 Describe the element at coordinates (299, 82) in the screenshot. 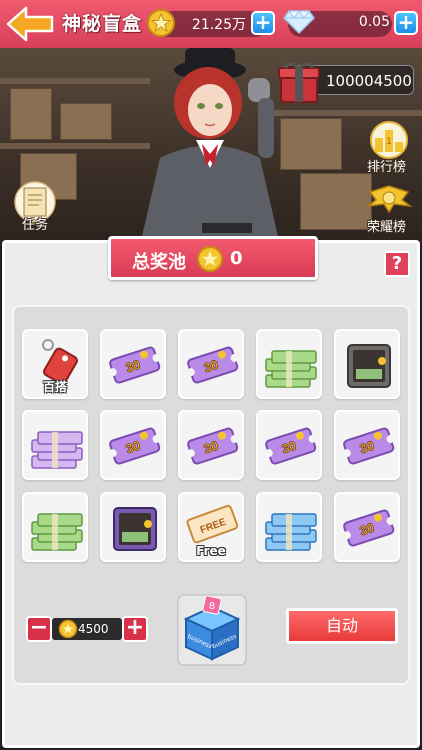

I see `gift-box-icon` at that location.